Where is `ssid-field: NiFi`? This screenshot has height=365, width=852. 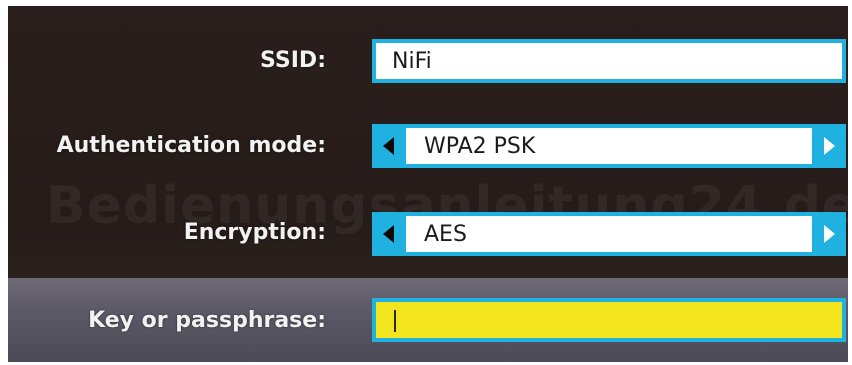
ssid-field: NiFi is located at coordinates (609, 61).